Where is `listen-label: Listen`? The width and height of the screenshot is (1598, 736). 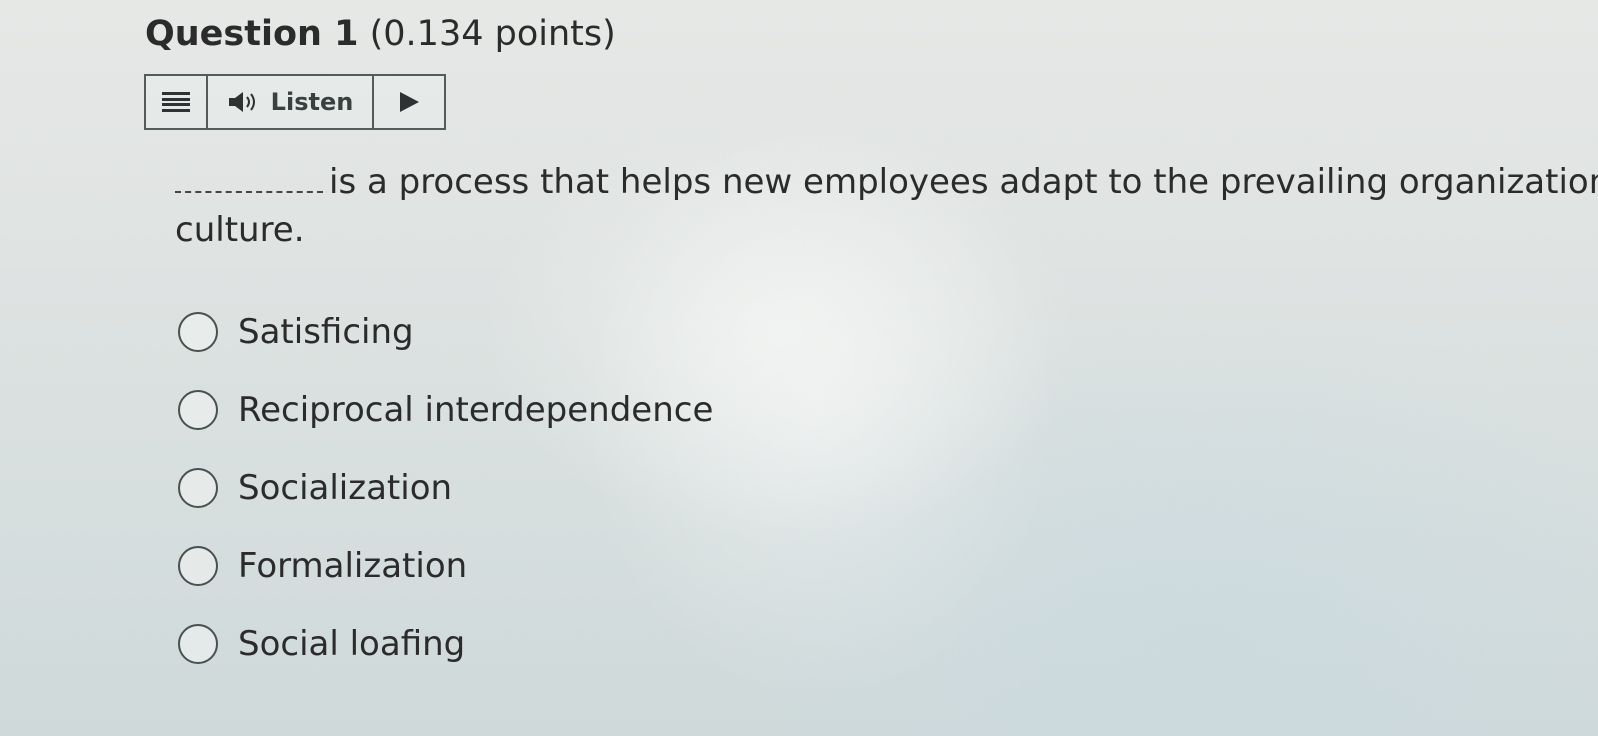
listen-label: Listen is located at coordinates (312, 102).